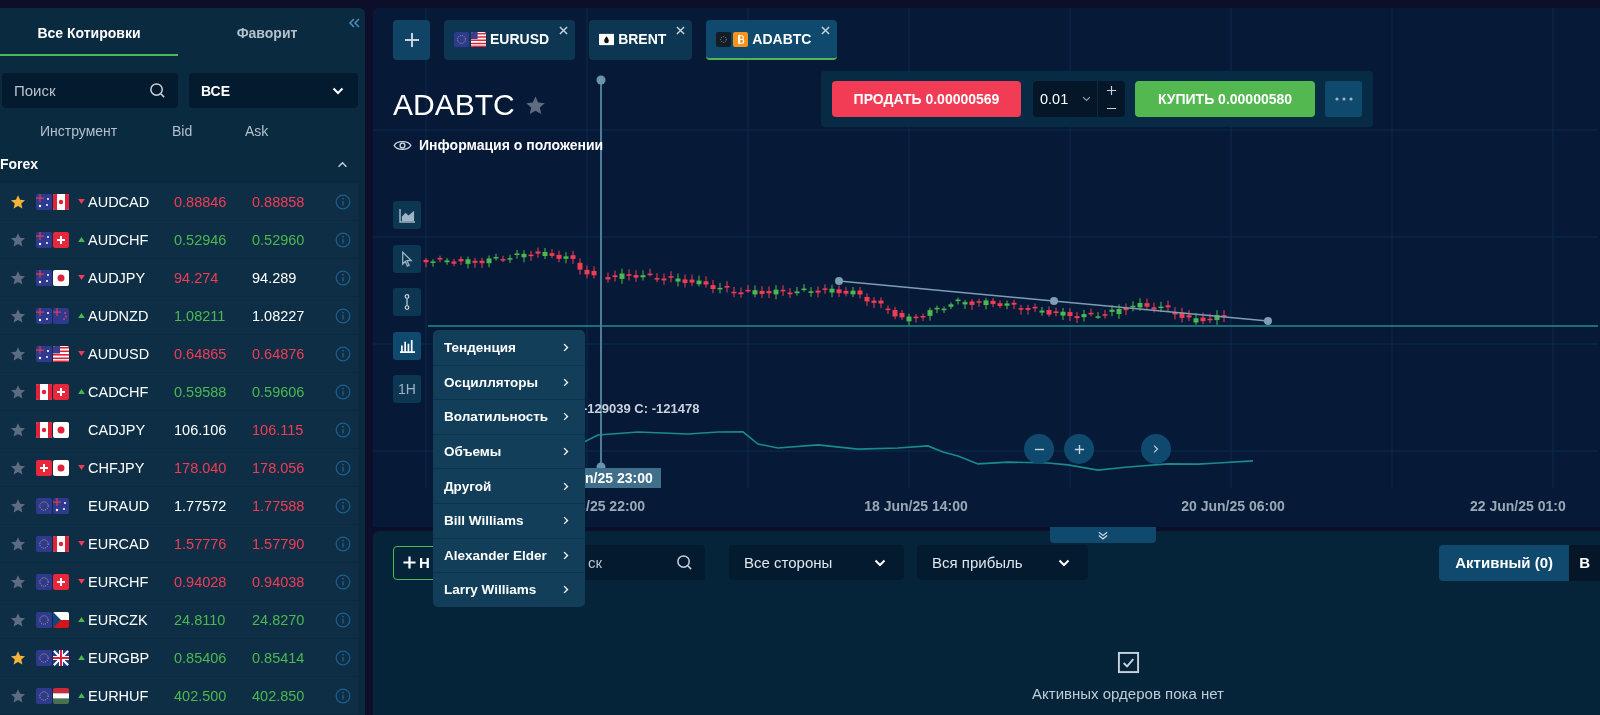  I want to click on quote-row: EURCHF 0.94028 0.94038, so click(179, 581).